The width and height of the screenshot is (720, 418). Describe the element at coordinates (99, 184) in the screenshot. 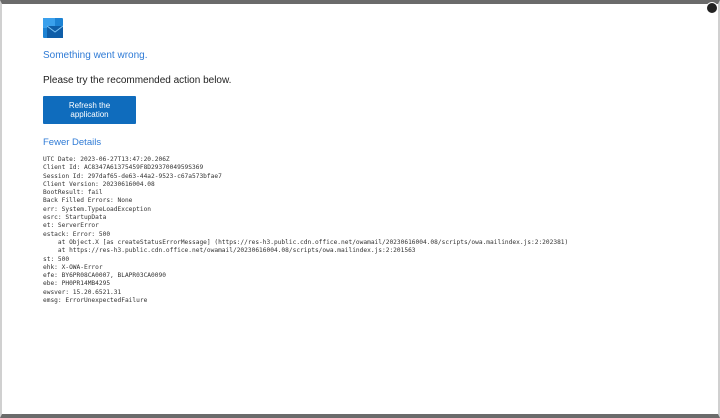

I see `details-line: Client Version: 20230616004.08` at that location.